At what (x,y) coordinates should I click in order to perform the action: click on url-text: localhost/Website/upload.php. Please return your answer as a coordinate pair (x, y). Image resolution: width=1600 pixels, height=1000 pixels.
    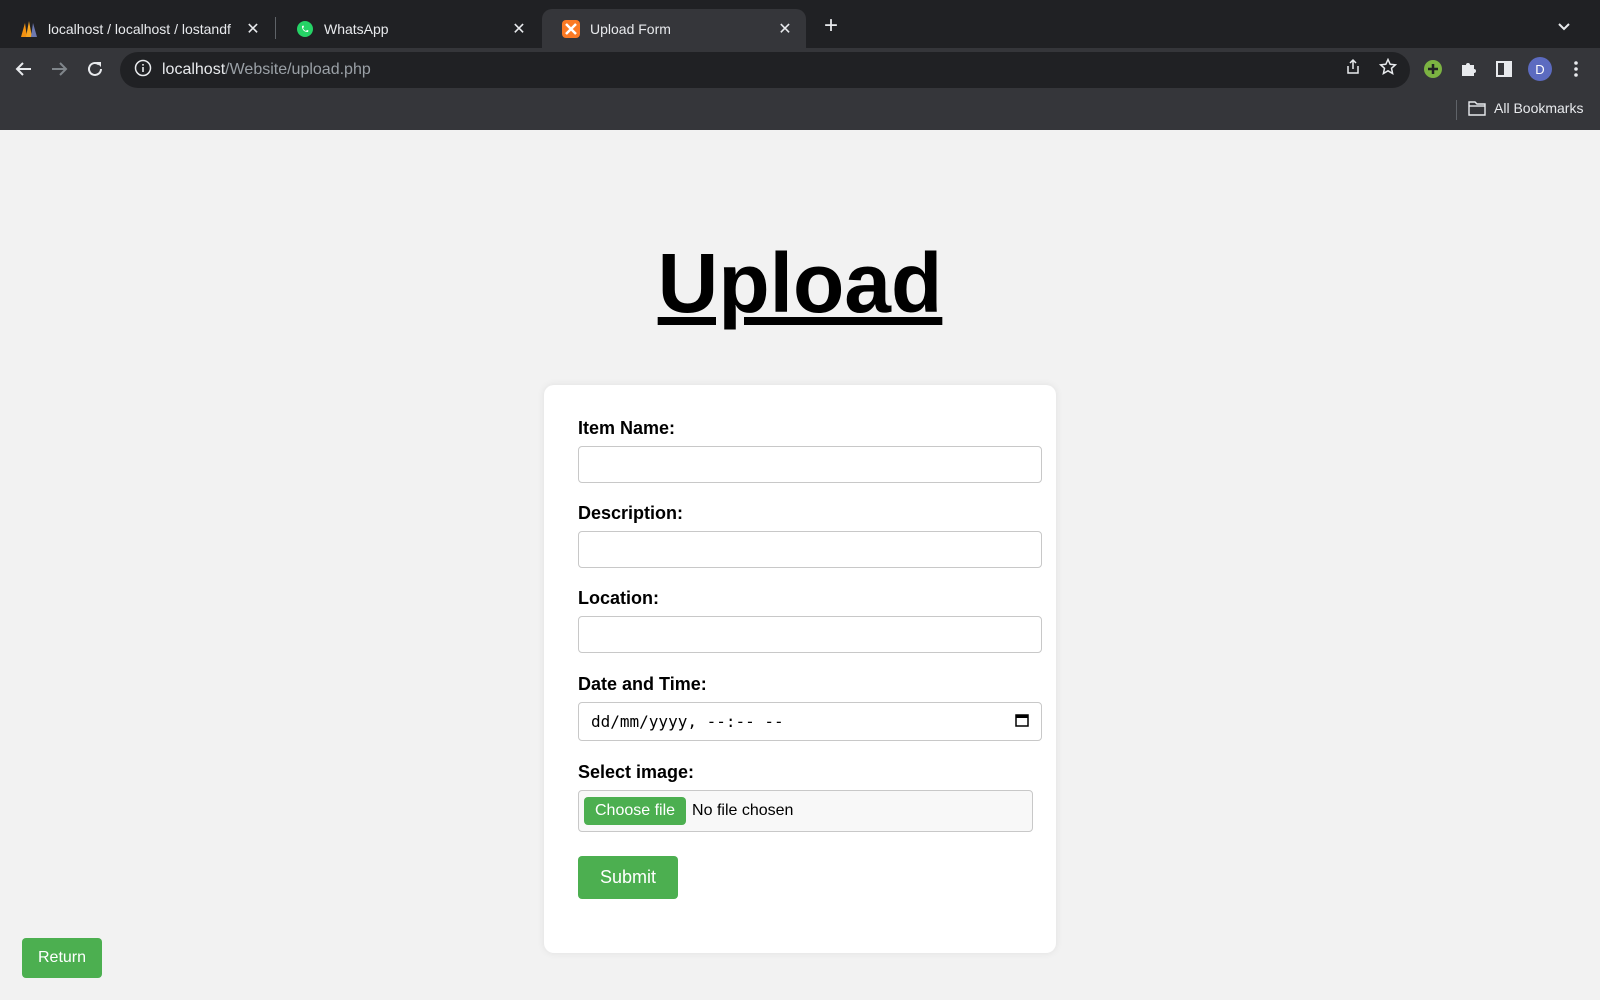
    Looking at the image, I should click on (266, 70).